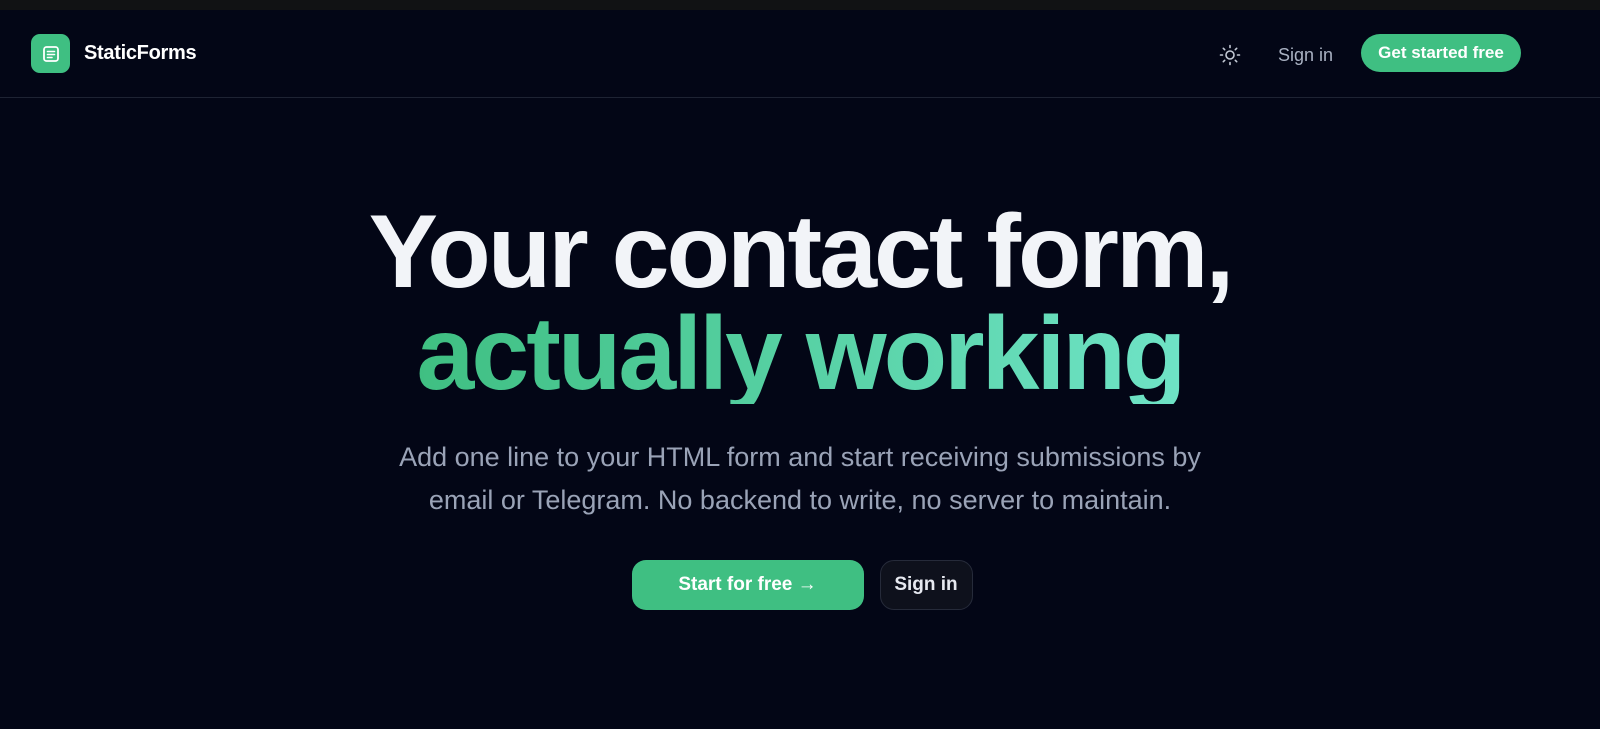  I want to click on hero-actions: Start for free → Sign in, so click(800, 585).